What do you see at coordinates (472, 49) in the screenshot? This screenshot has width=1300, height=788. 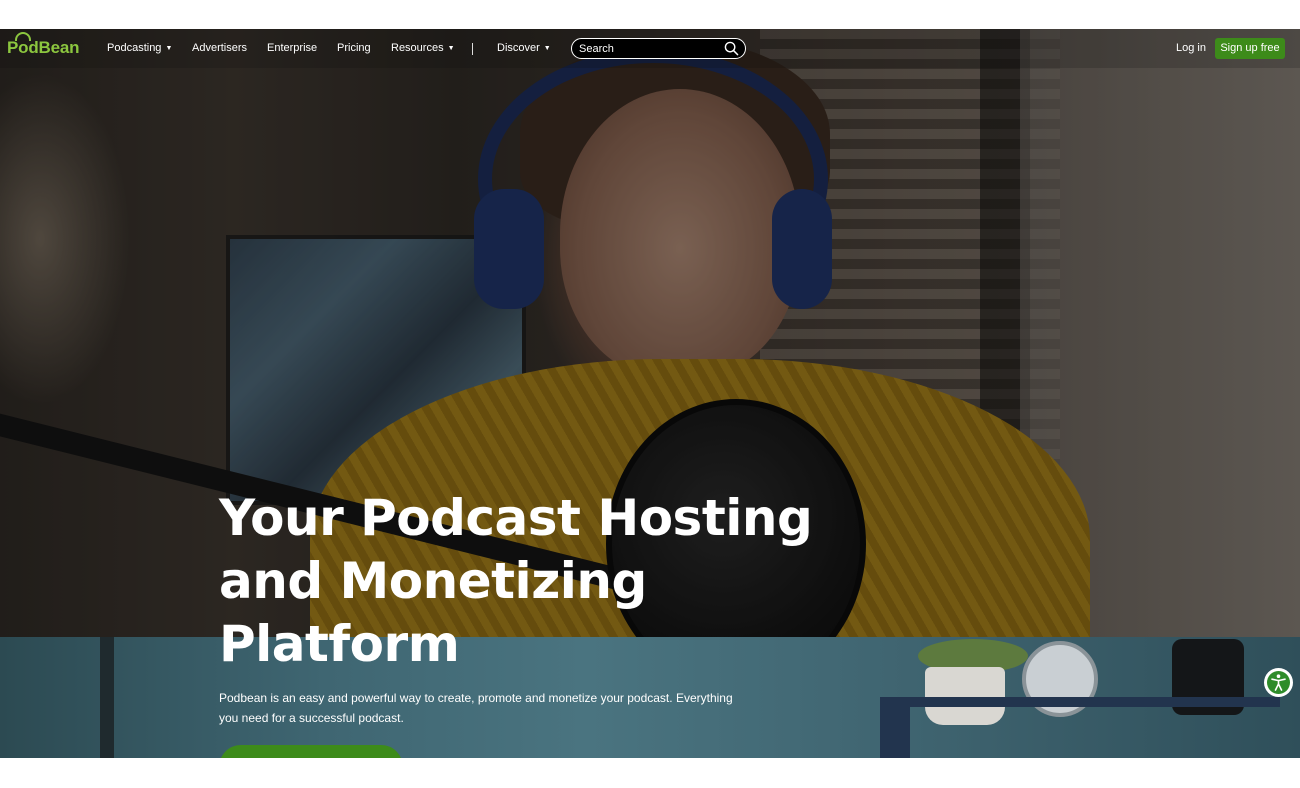 I see `nav-divider` at bounding box center [472, 49].